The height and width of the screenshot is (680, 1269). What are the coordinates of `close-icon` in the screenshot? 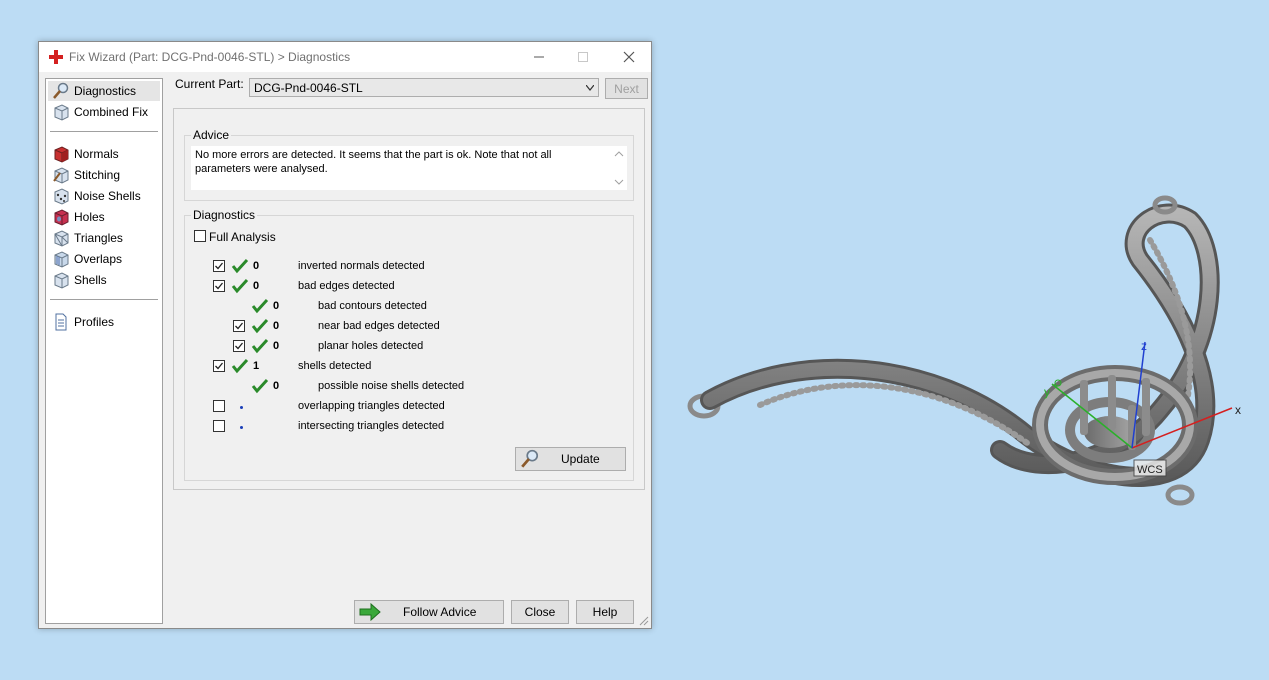 It's located at (629, 57).